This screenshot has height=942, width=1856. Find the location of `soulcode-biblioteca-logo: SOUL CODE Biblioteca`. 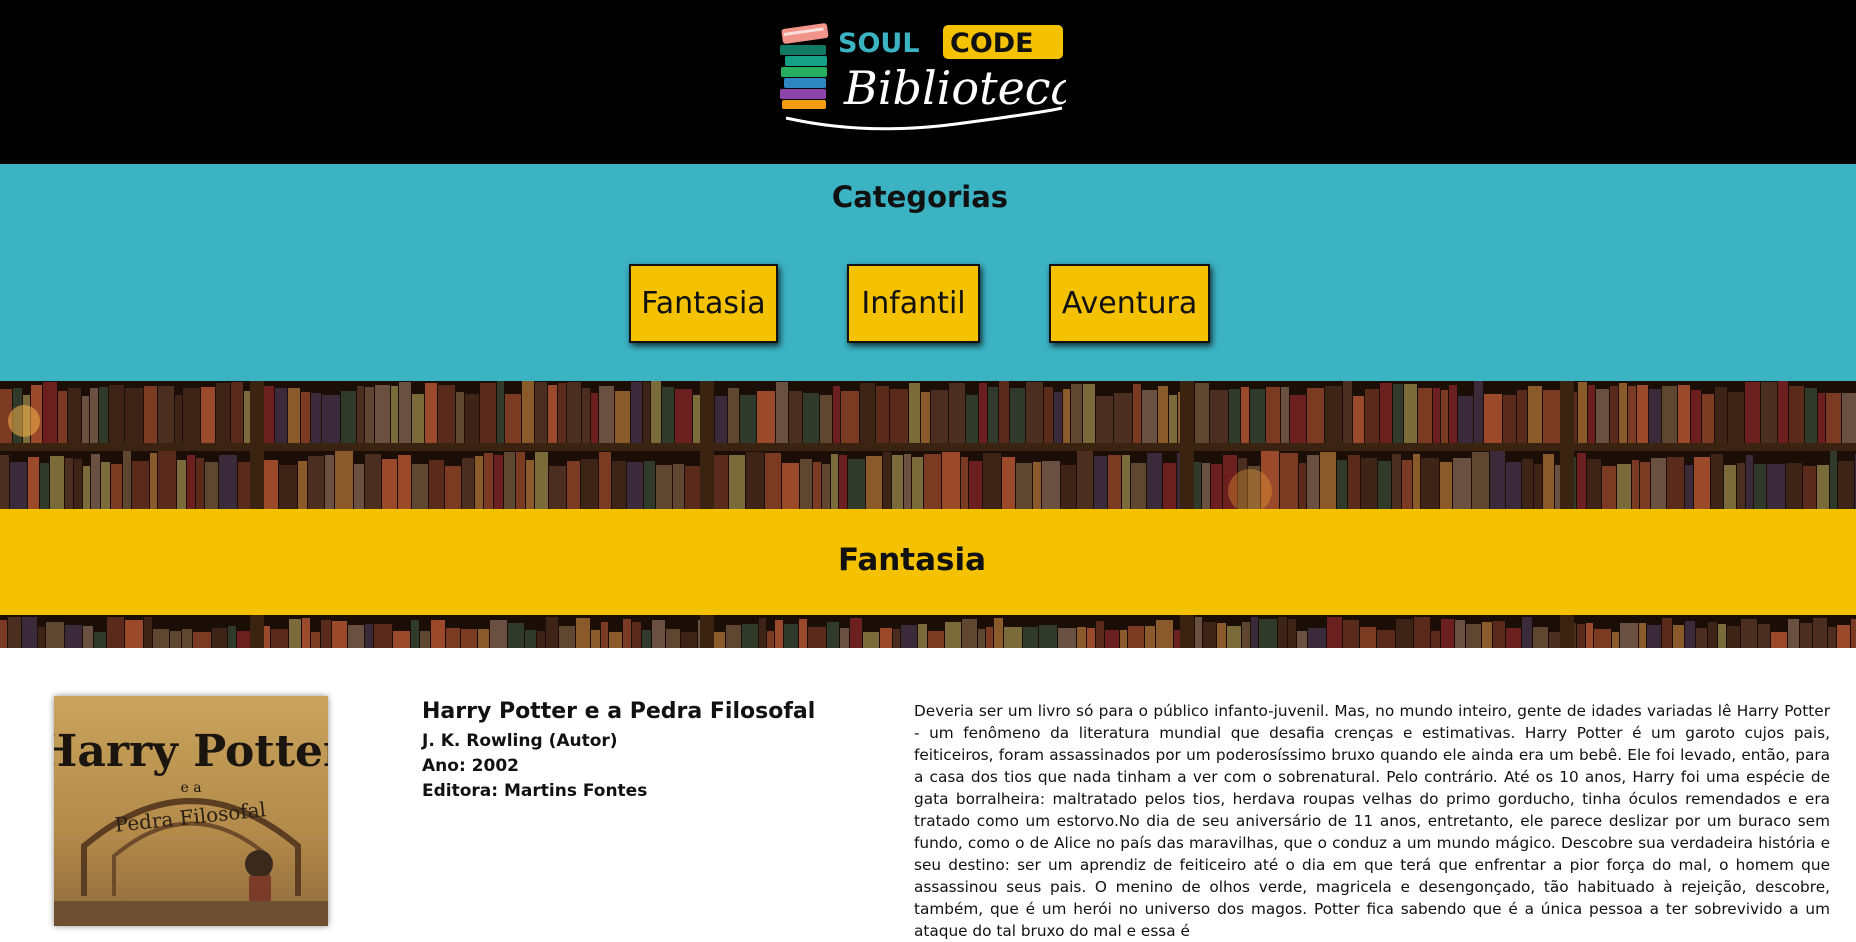

soulcode-biblioteca-logo: SOUL CODE Biblioteca is located at coordinates (927, 78).